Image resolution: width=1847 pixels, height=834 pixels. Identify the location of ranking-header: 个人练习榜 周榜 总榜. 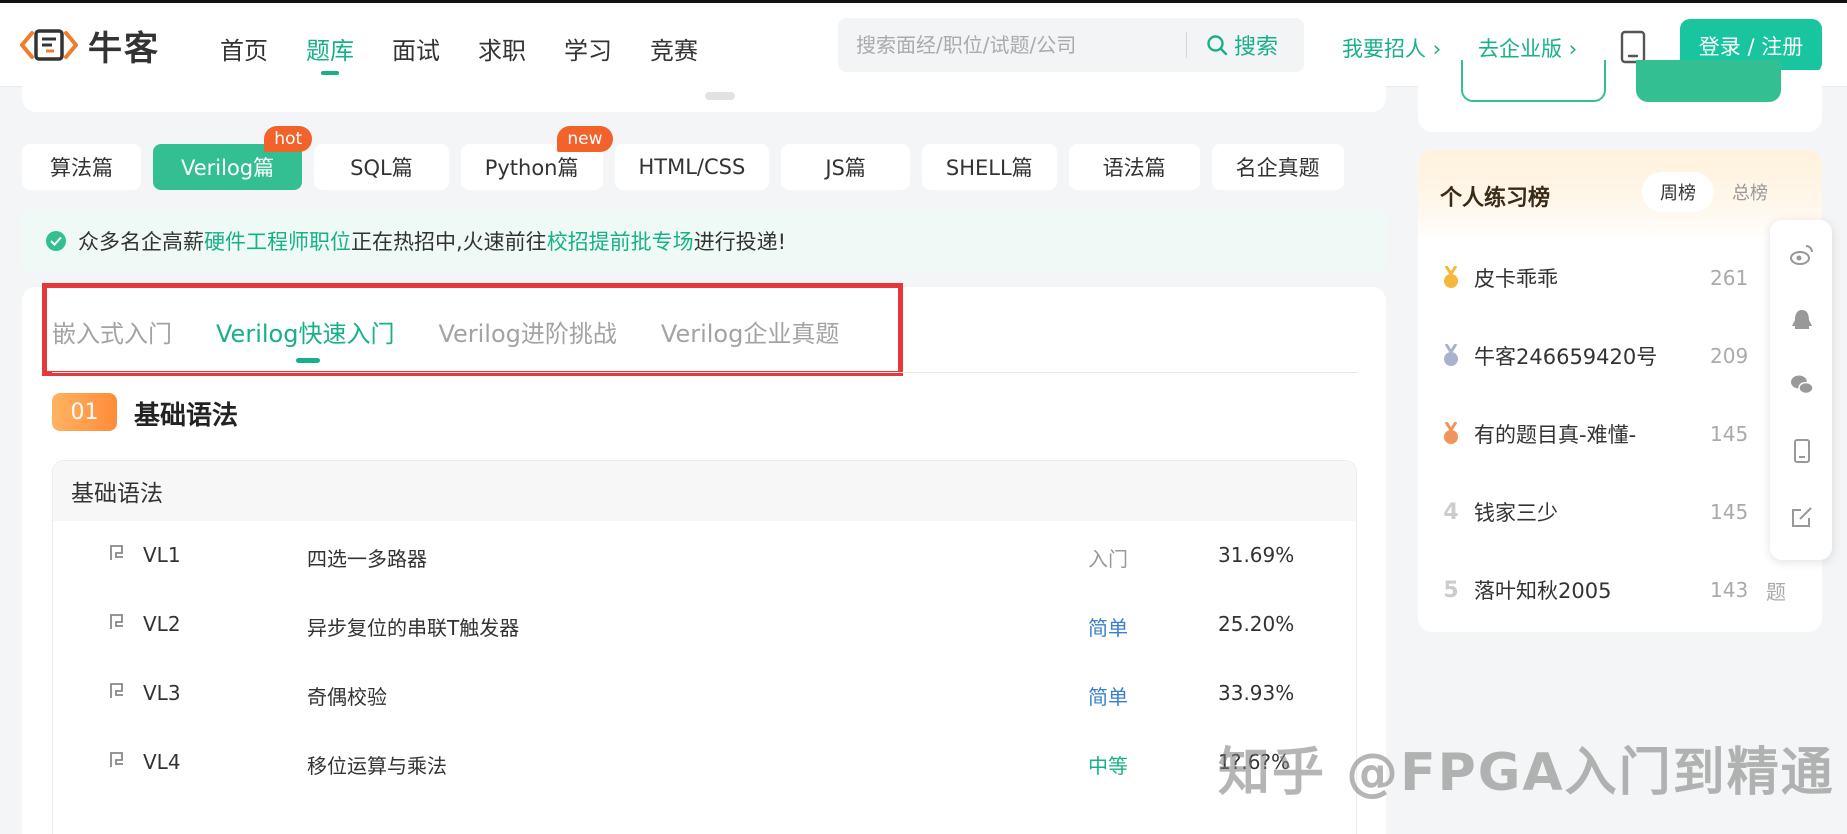
(1620, 195).